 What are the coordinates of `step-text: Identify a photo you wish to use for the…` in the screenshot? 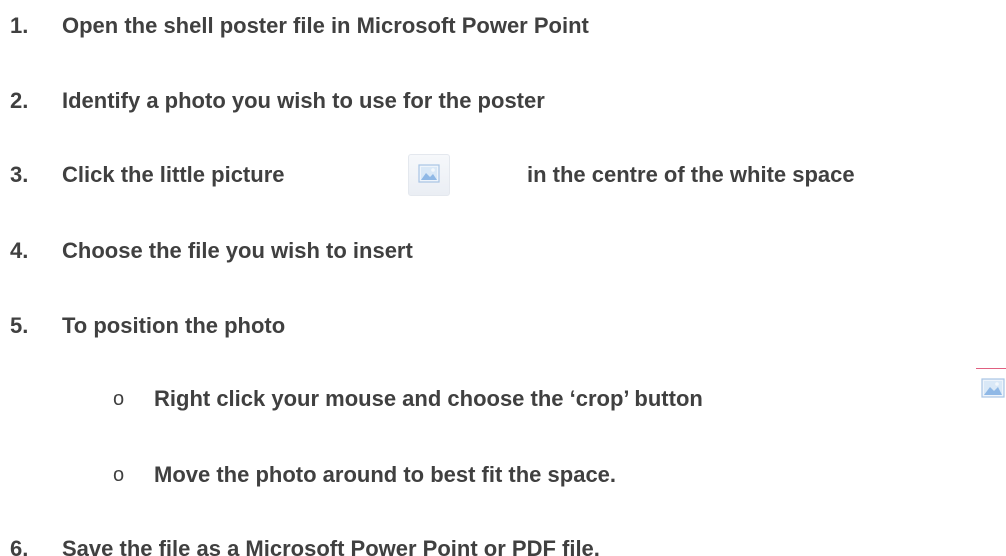 It's located at (303, 100).